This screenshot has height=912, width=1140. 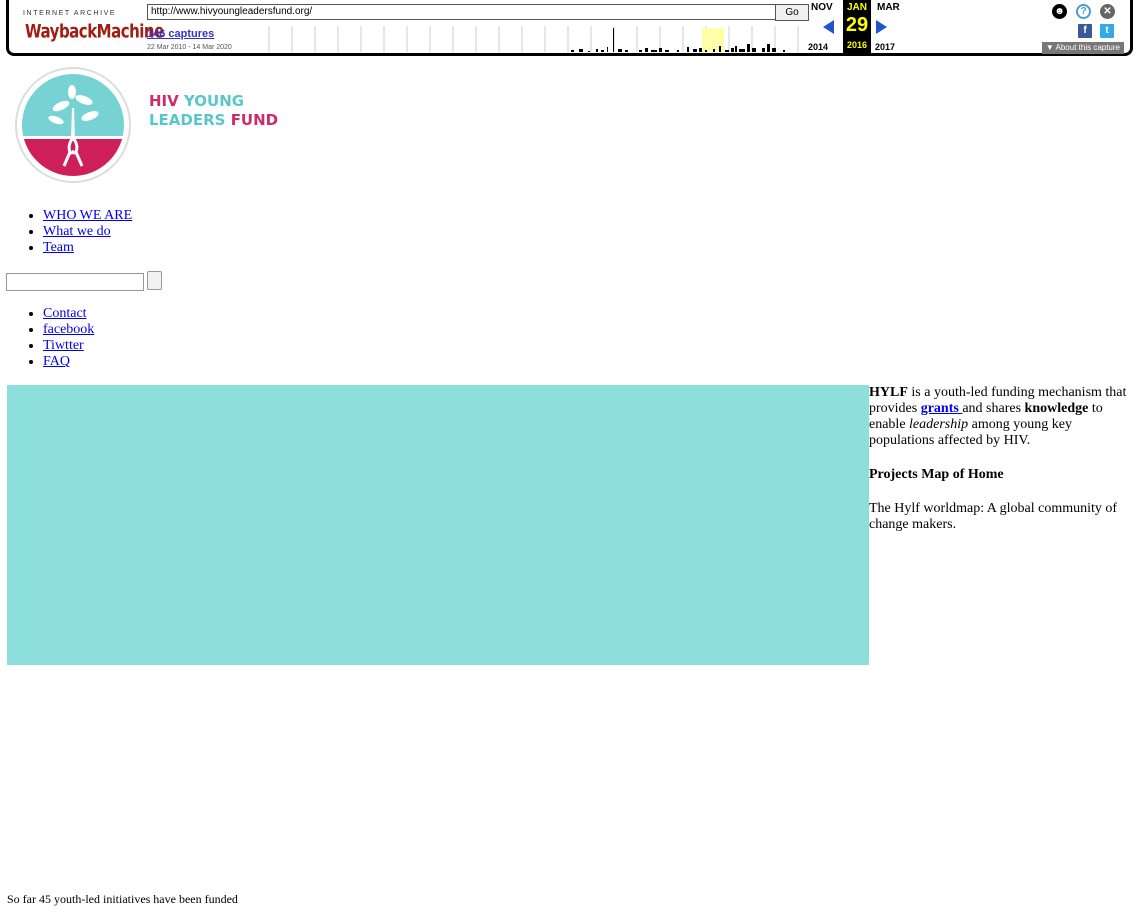 What do you see at coordinates (1059, 11) in the screenshot?
I see `user-icon: ☻` at bounding box center [1059, 11].